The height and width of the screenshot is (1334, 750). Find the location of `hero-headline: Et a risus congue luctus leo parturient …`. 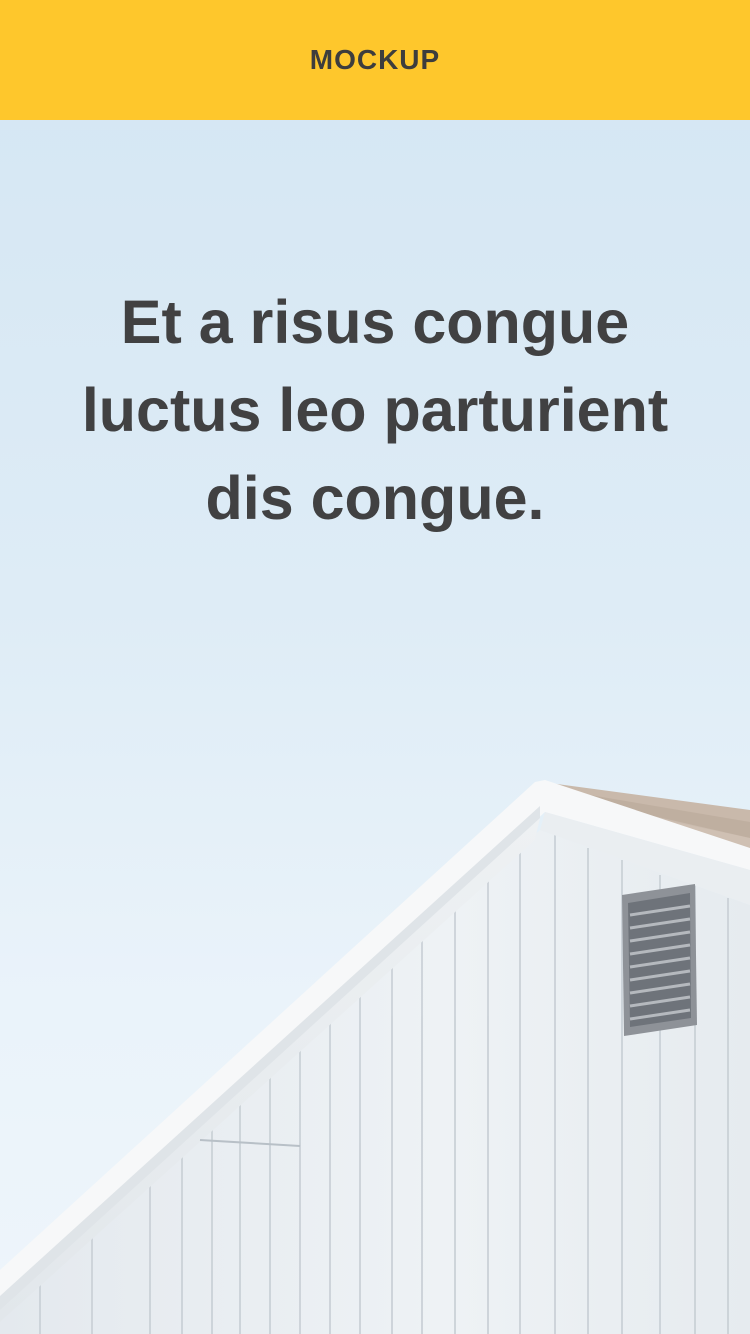

hero-headline: Et a risus congue luctus leo parturient … is located at coordinates (375, 410).